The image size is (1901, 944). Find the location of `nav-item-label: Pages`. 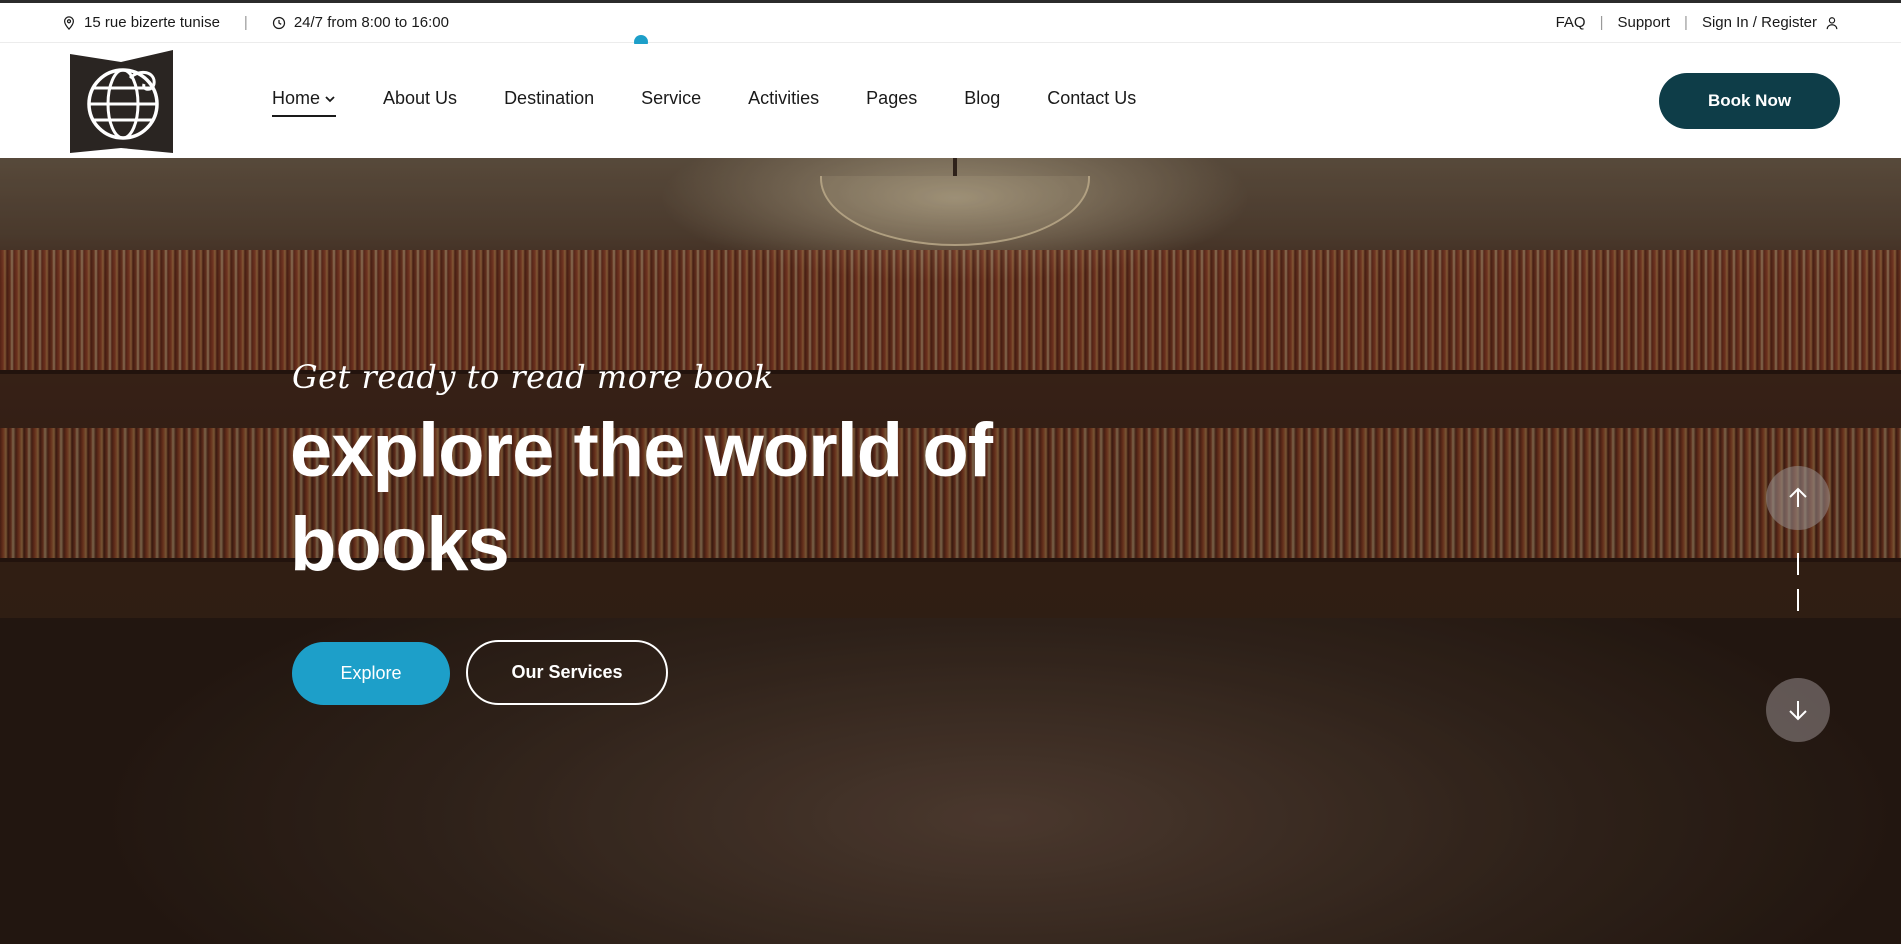

nav-item-label: Pages is located at coordinates (892, 98).